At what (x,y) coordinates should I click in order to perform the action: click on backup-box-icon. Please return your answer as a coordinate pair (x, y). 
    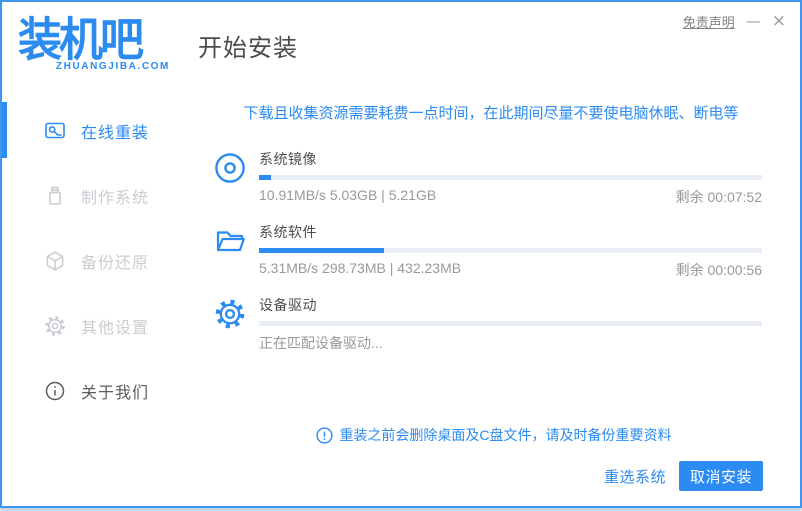
    Looking at the image, I should click on (55, 260).